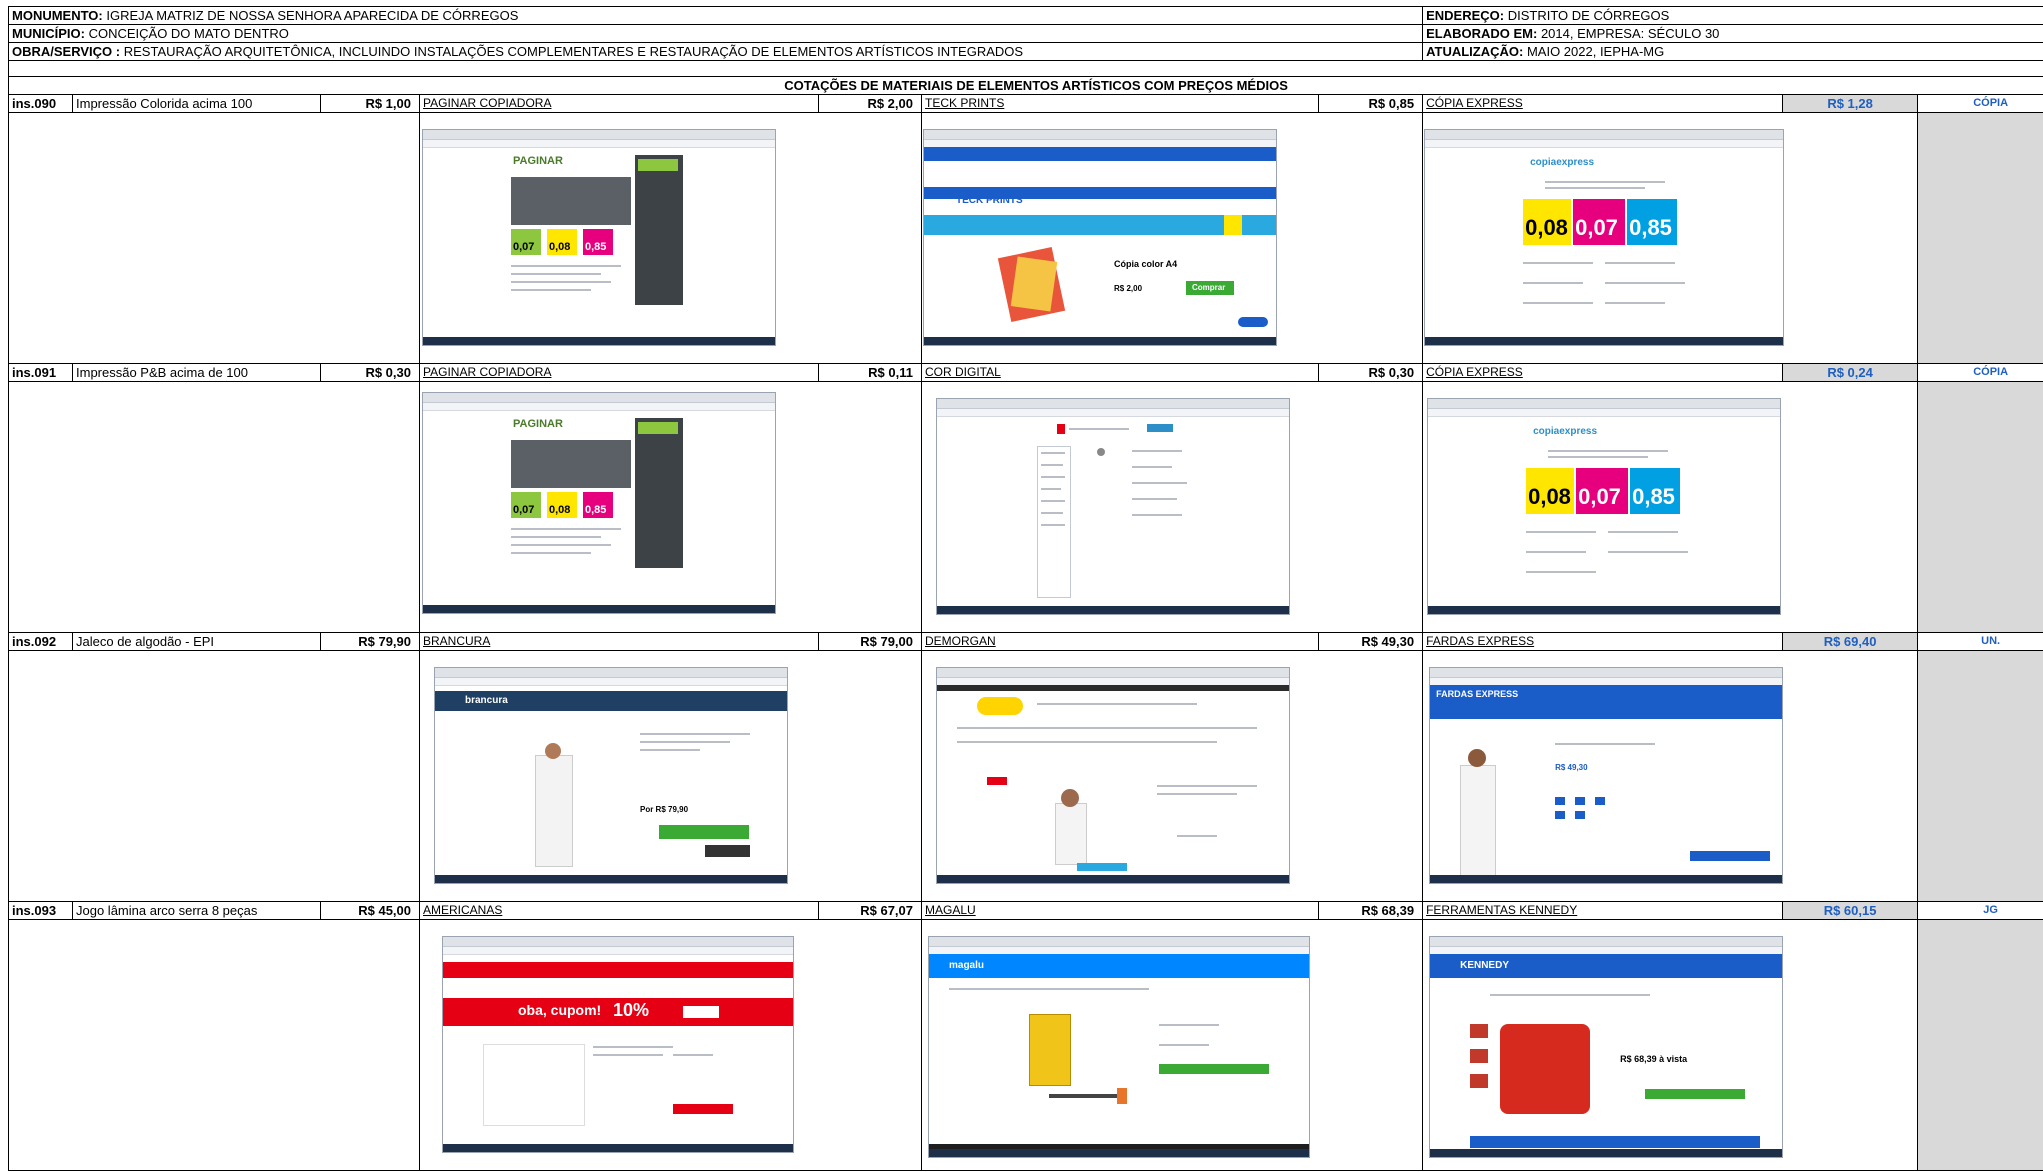 The image size is (2043, 1172). I want to click on source-1-link: AMERICANAS, so click(619, 910).